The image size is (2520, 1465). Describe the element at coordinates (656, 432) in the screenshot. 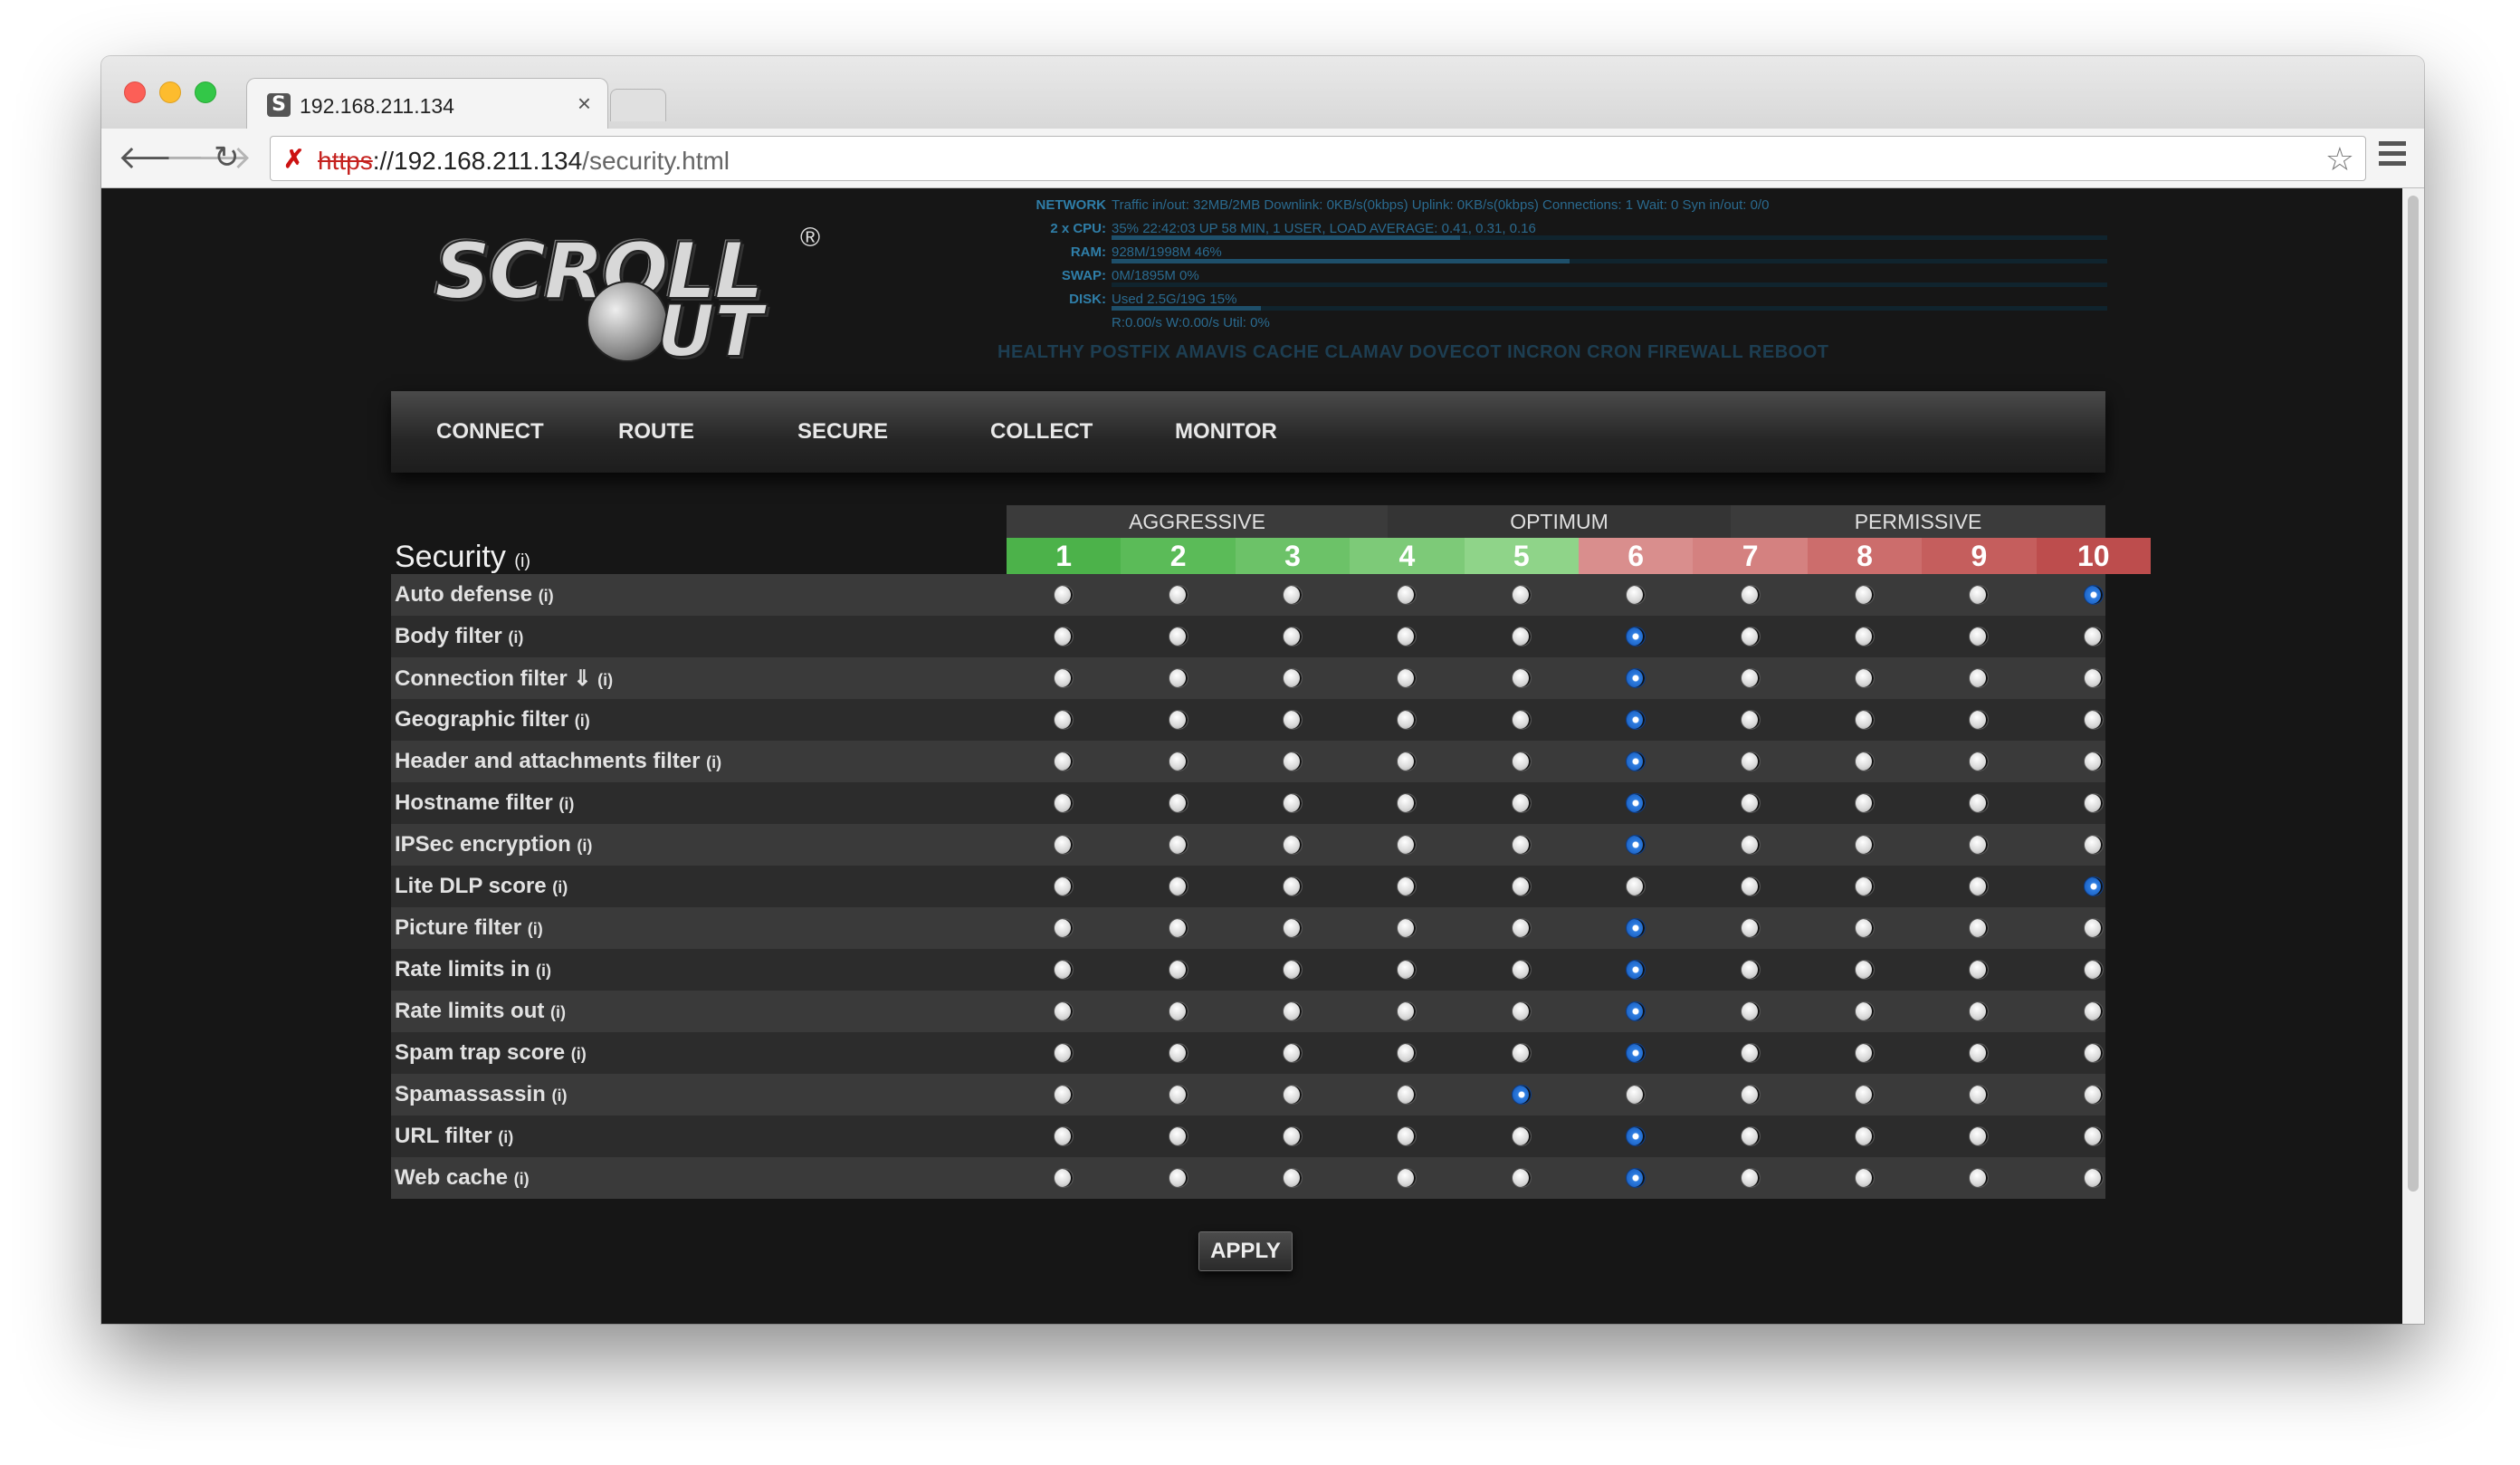

I see `nav-item-route: ROUTE` at that location.